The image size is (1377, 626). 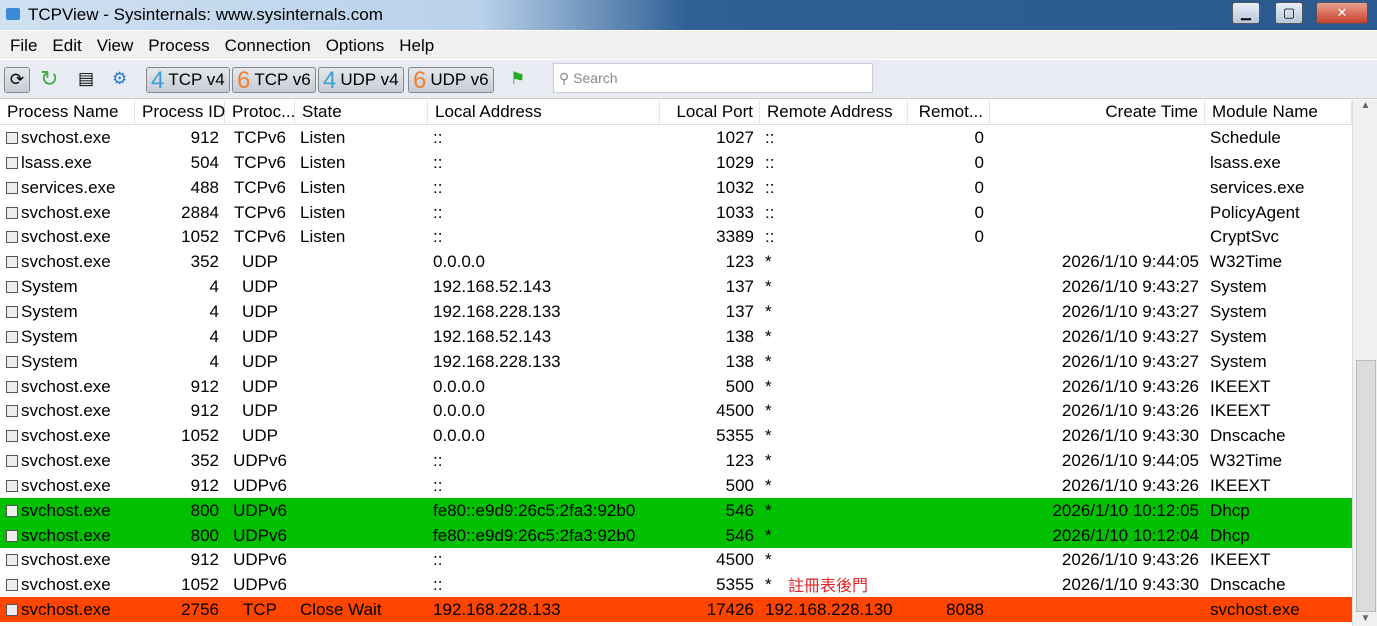 I want to click on minimize-button: ▁, so click(x=1246, y=13).